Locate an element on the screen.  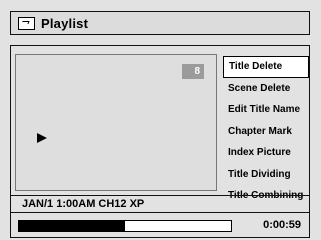
playback-progress-bar is located at coordinates (125, 226).